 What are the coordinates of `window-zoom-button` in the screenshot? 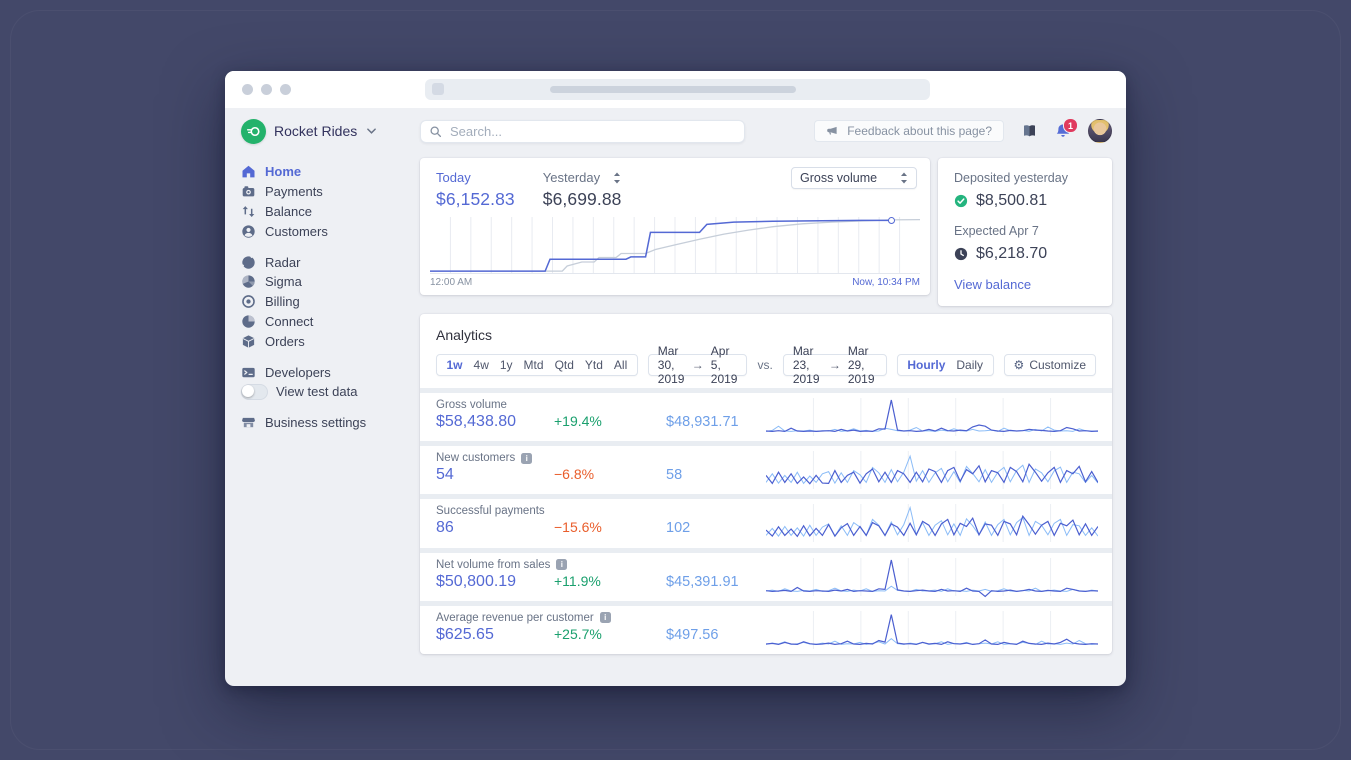 It's located at (285, 89).